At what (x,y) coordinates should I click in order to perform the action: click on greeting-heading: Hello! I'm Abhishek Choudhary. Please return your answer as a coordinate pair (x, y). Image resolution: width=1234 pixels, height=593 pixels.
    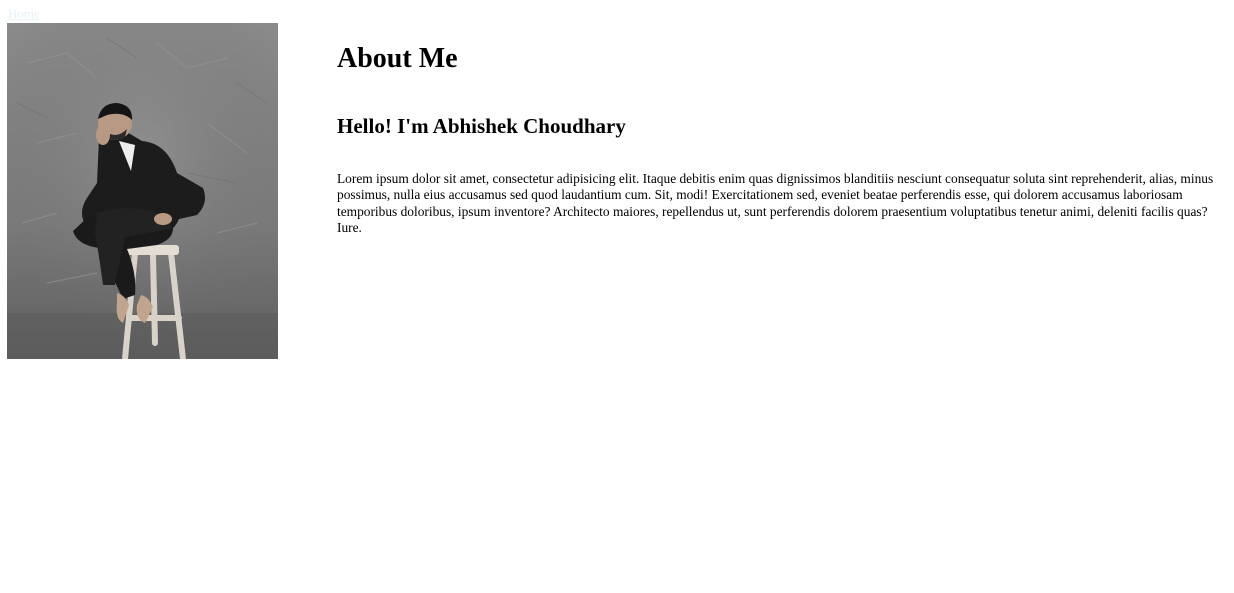
    Looking at the image, I should click on (481, 126).